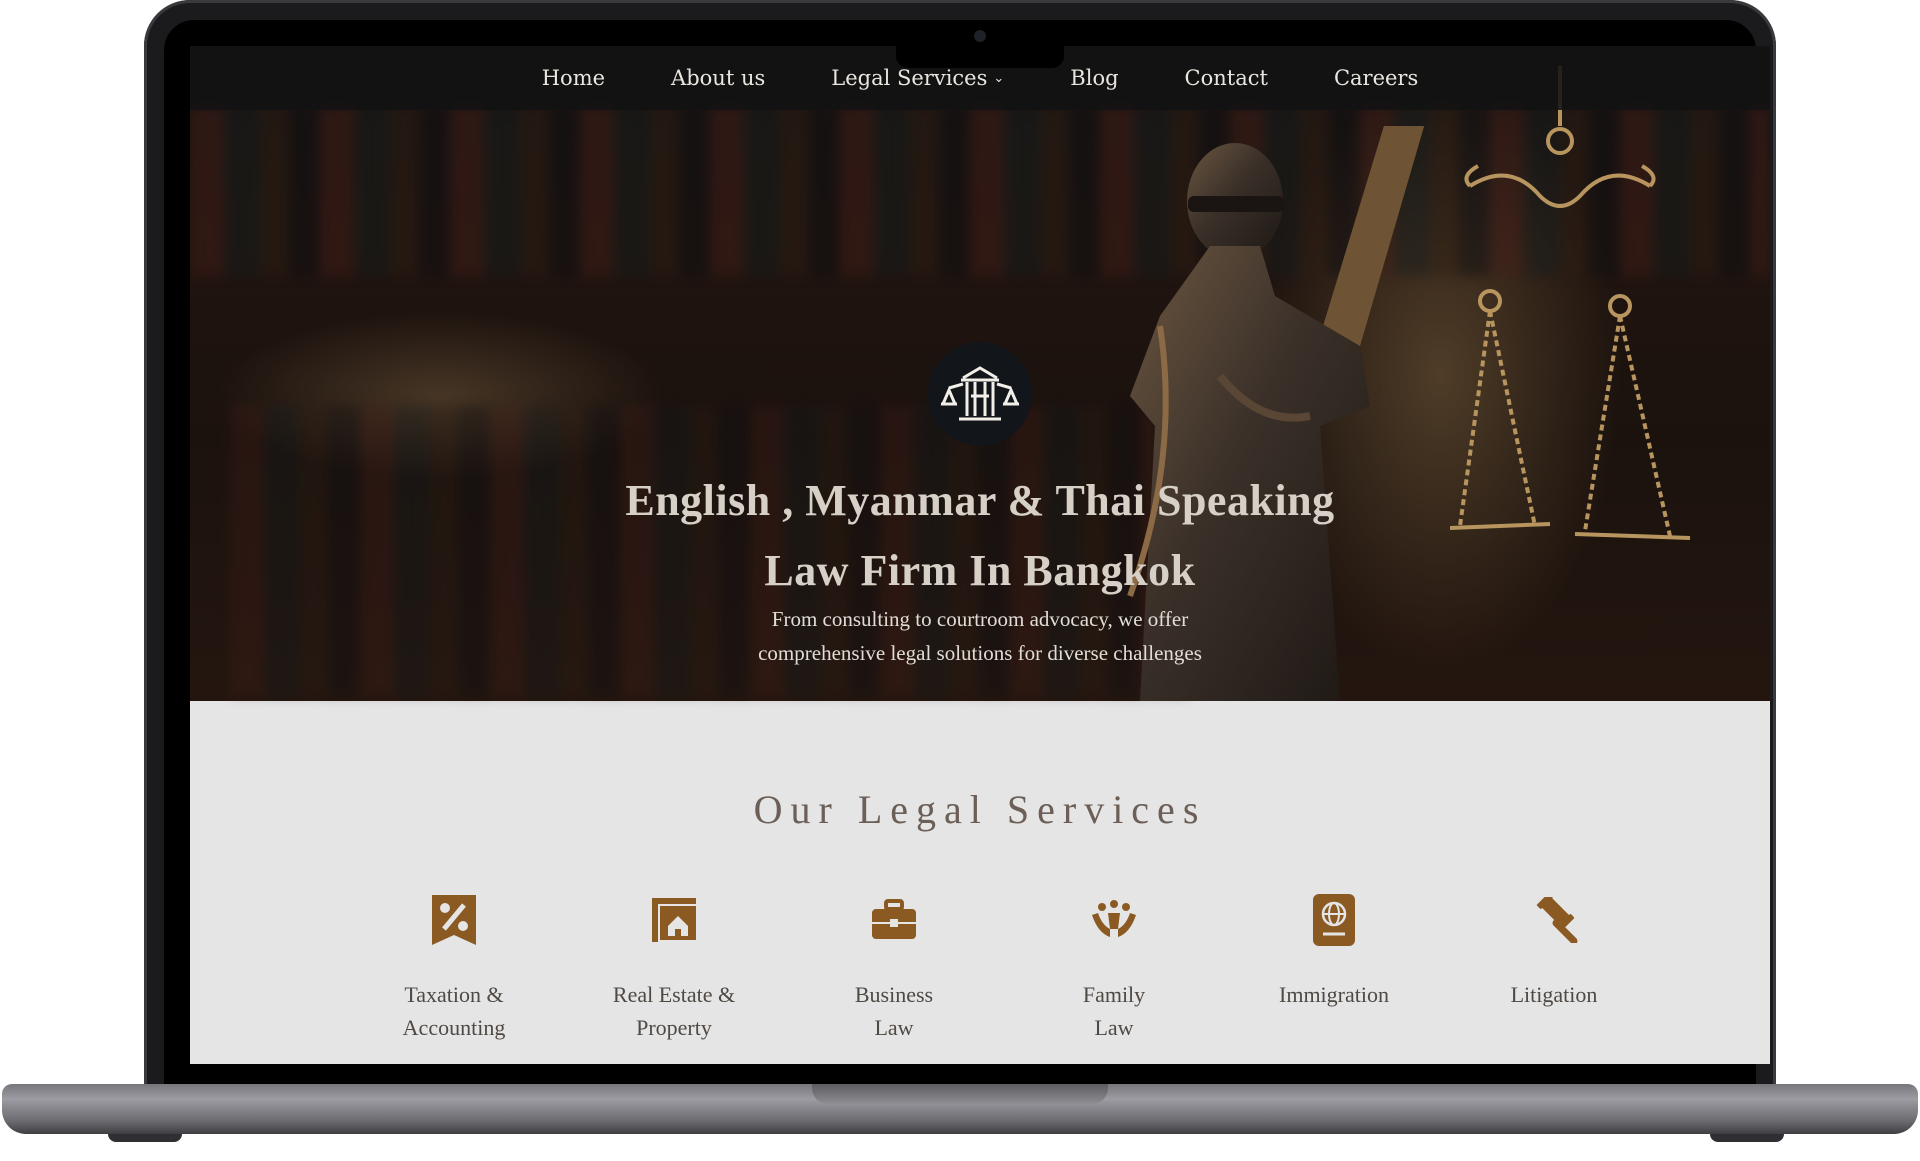 The height and width of the screenshot is (1161, 1920). What do you see at coordinates (454, 968) in the screenshot?
I see `service-taxation: Taxation & Accounting` at bounding box center [454, 968].